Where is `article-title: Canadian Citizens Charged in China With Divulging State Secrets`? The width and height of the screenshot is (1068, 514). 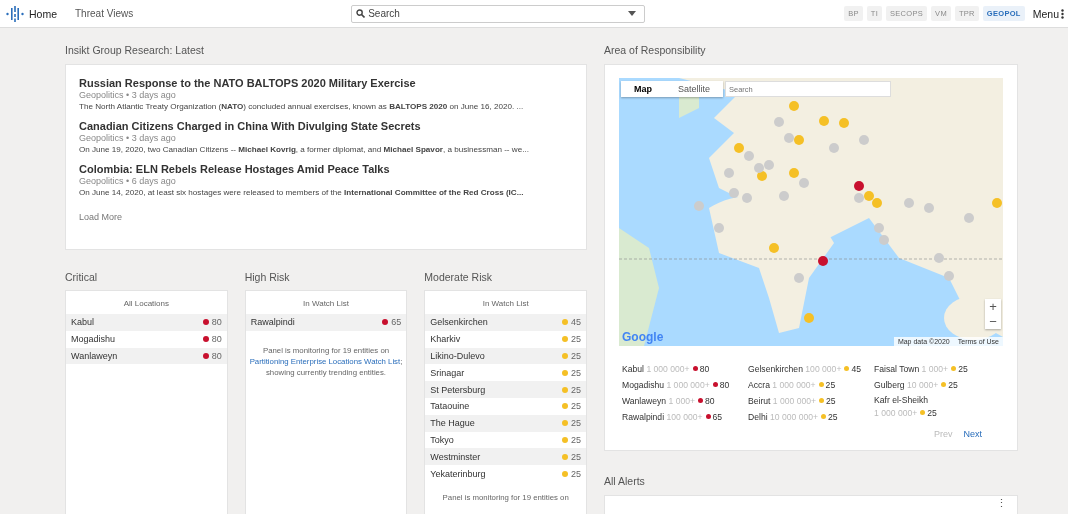 article-title: Canadian Citizens Charged in China With Divulging State Secrets is located at coordinates (250, 126).